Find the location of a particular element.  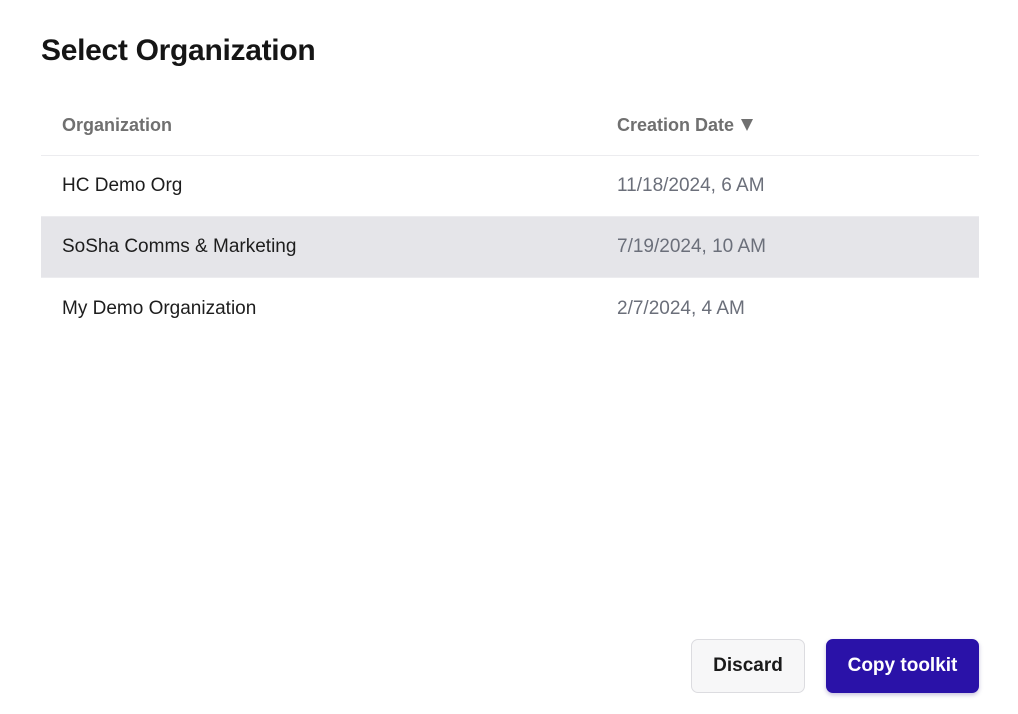

creation-date: 7/19/2024, 10 AM is located at coordinates (691, 246).